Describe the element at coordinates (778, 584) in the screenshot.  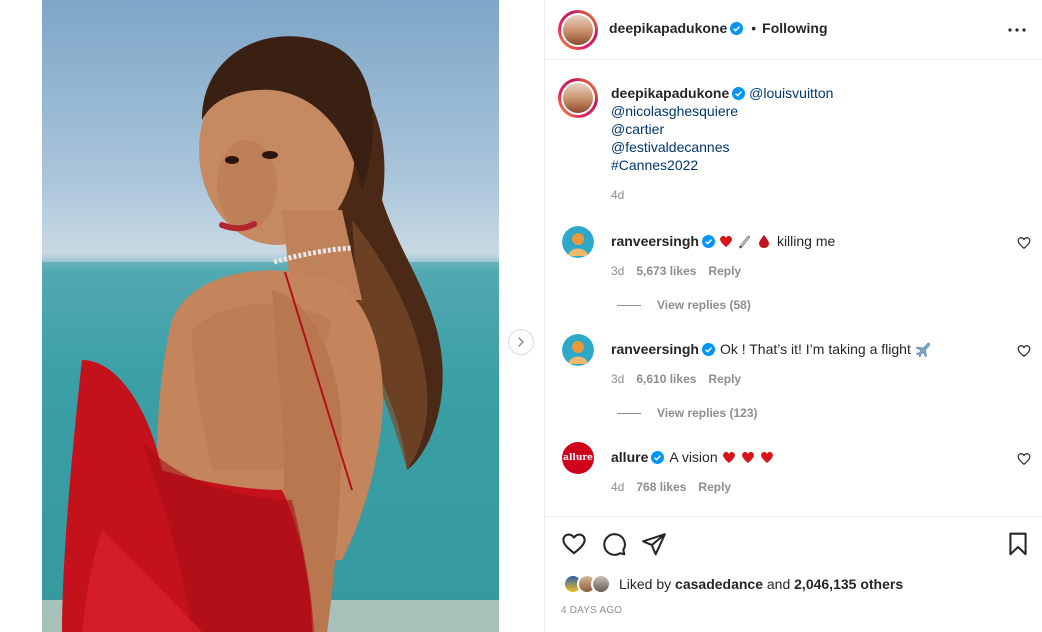
I see `liked-by-and: and` at that location.